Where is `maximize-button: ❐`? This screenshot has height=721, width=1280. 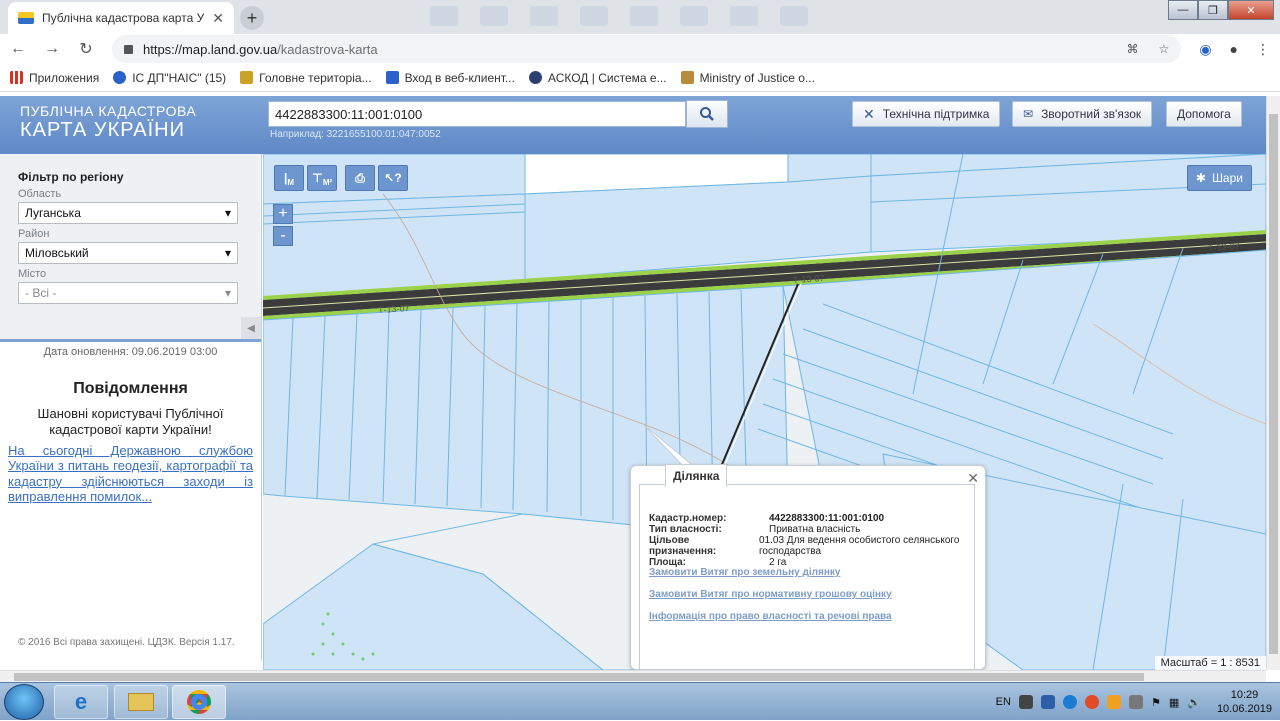 maximize-button: ❐ is located at coordinates (1213, 10).